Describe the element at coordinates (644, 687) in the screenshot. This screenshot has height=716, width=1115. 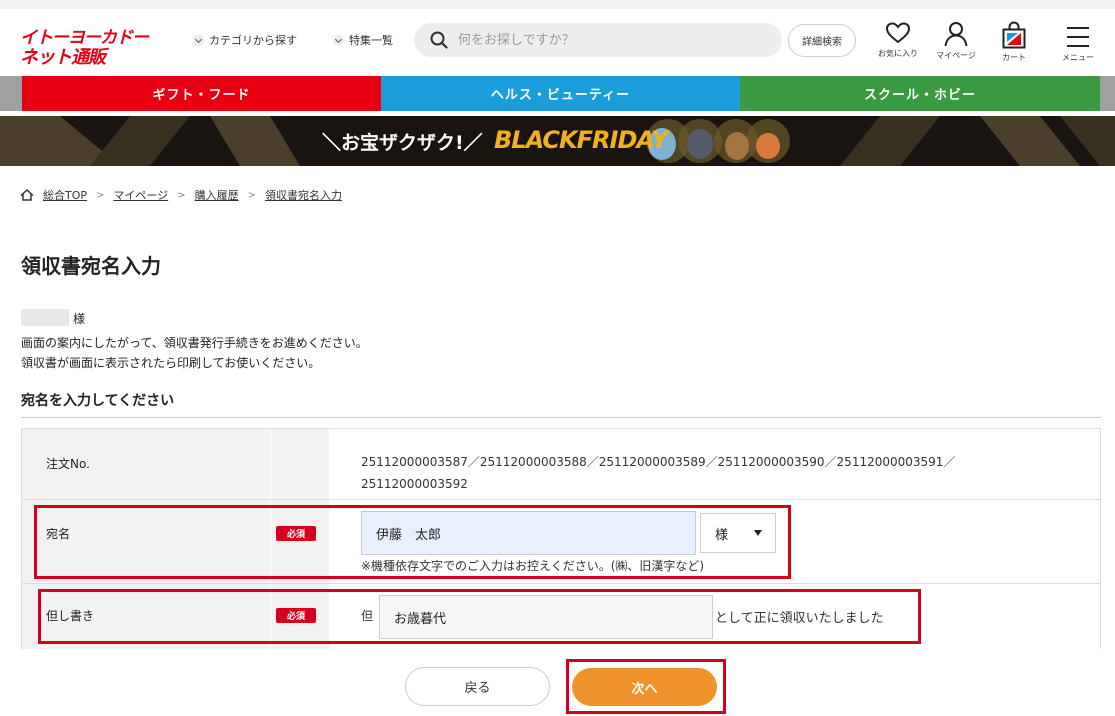
I see `next-button: 次へ` at that location.